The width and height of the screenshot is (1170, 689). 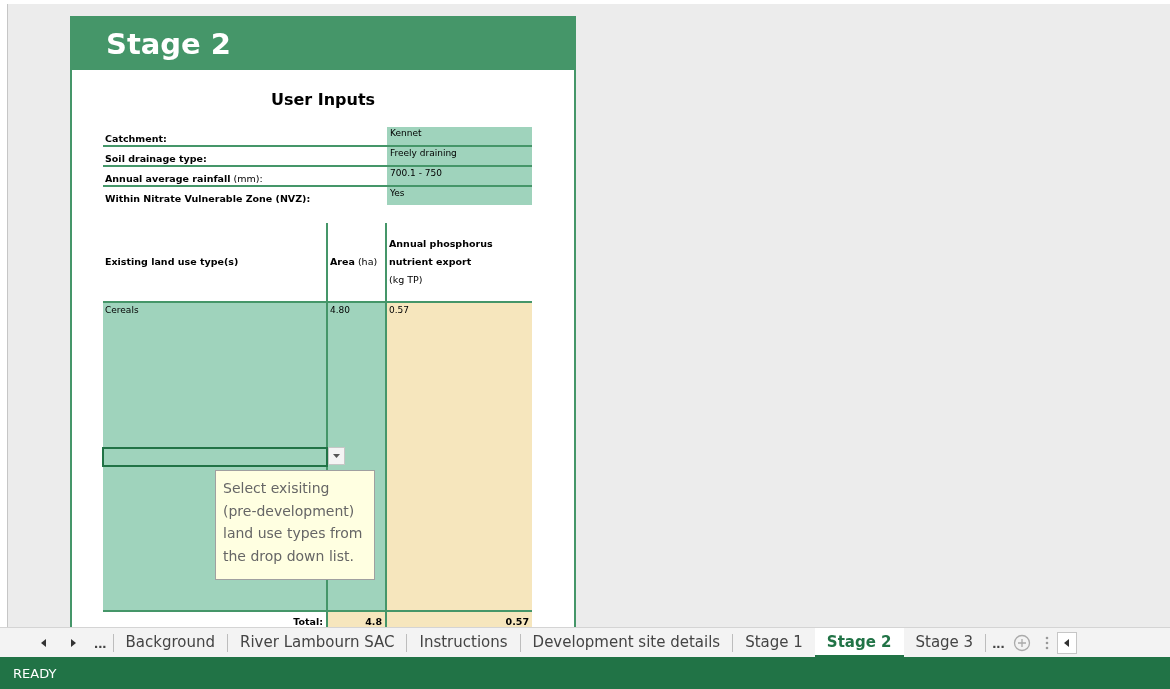 What do you see at coordinates (172, 262) in the screenshot?
I see `column-header: Existing land use type(s)` at bounding box center [172, 262].